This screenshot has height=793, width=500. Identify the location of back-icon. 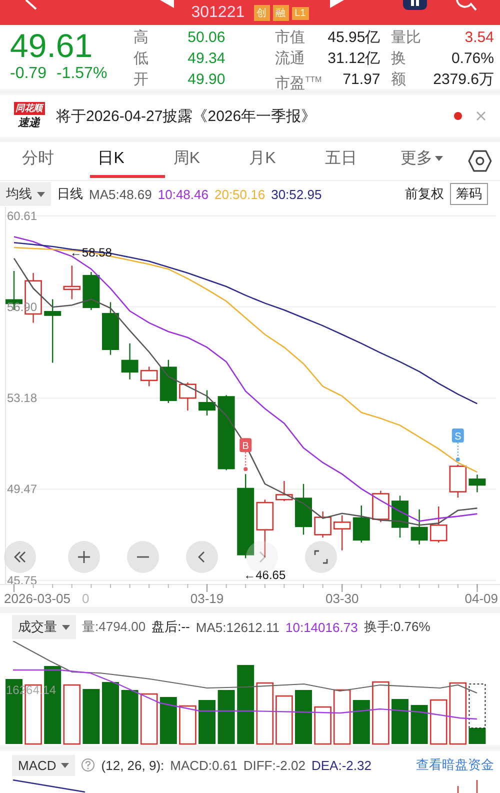
(31, 5).